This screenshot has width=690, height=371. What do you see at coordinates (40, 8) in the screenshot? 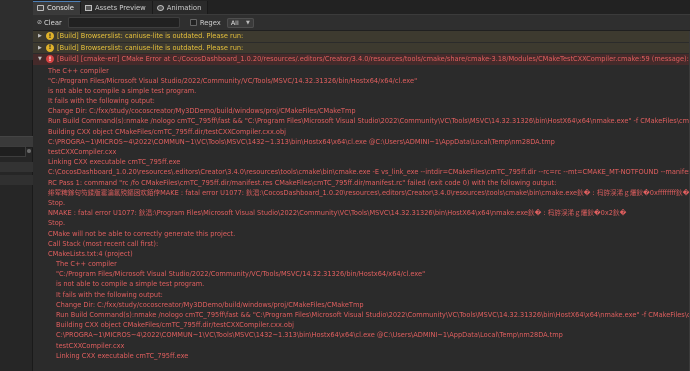
I see `console-icon` at bounding box center [40, 8].